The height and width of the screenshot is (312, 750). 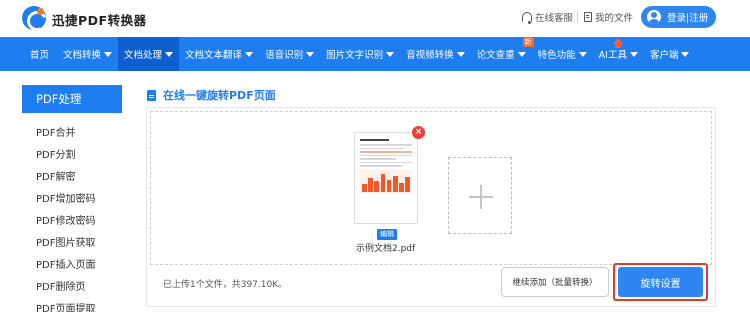 I want to click on top-header: 迅捷PDF转换器 在线客服 我的文件 登录|注册, so click(x=375, y=18).